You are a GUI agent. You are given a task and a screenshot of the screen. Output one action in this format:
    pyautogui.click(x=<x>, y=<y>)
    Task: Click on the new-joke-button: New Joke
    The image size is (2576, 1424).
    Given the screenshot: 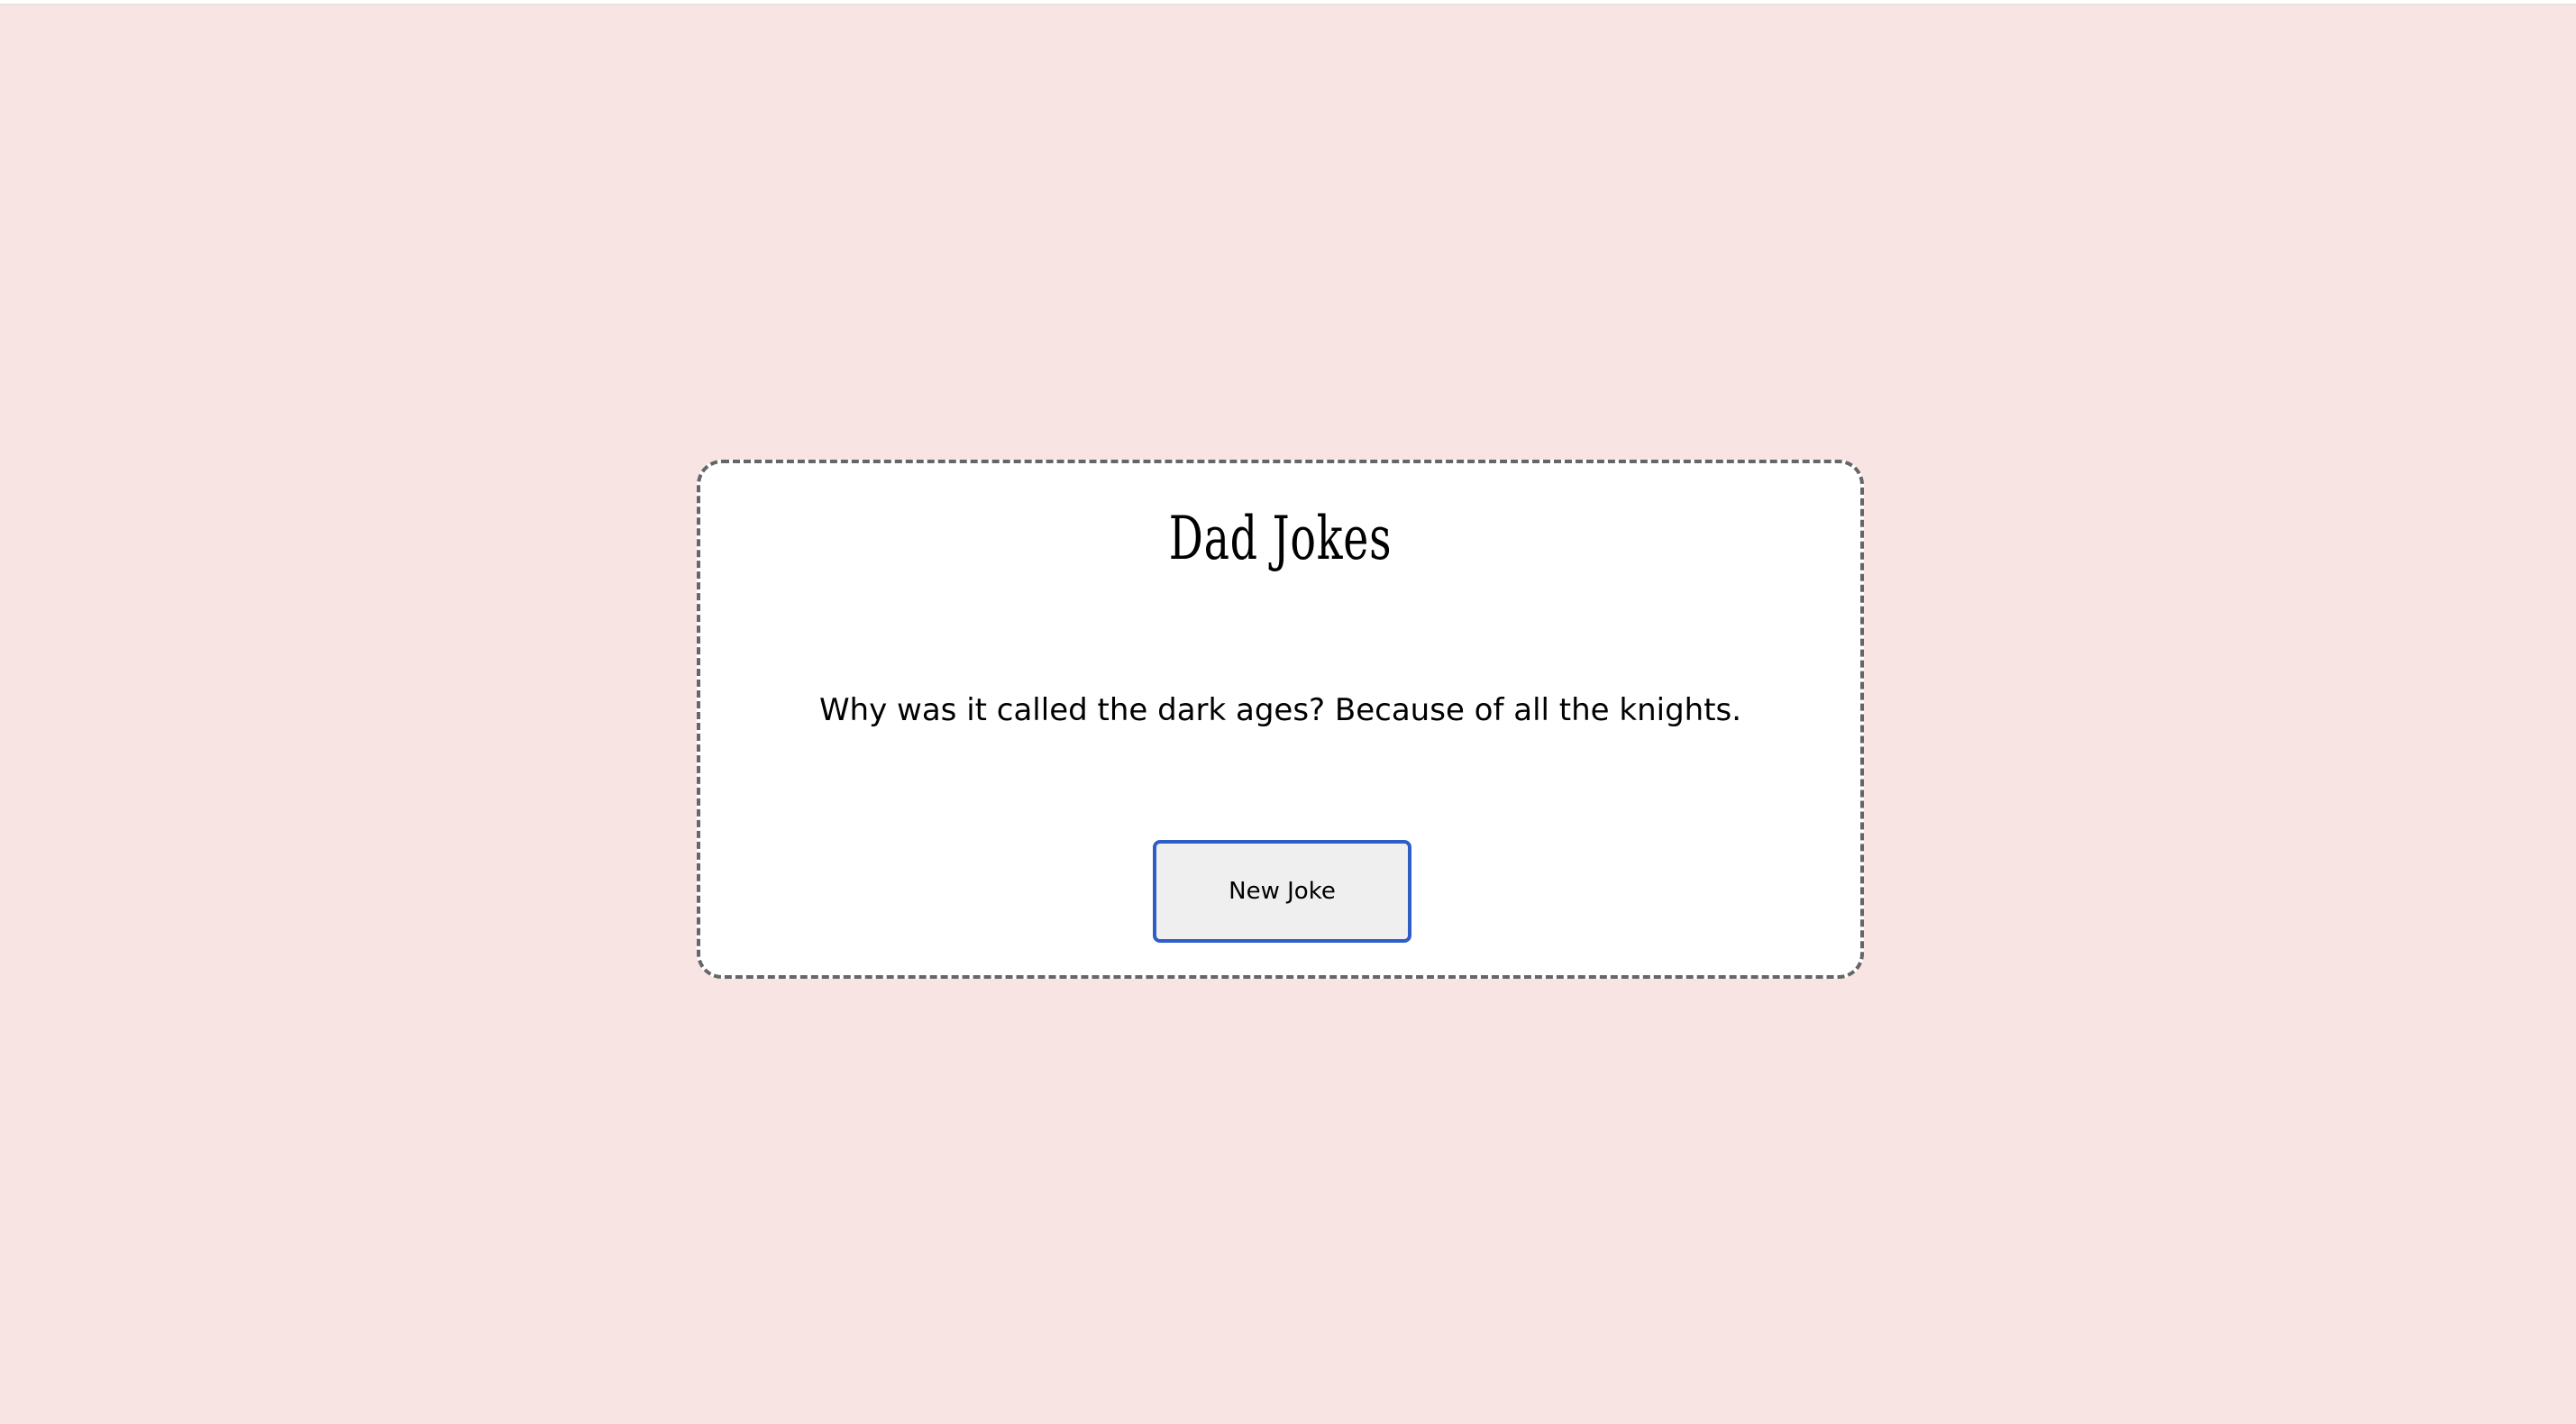 What is the action you would take?
    pyautogui.click(x=1282, y=891)
    